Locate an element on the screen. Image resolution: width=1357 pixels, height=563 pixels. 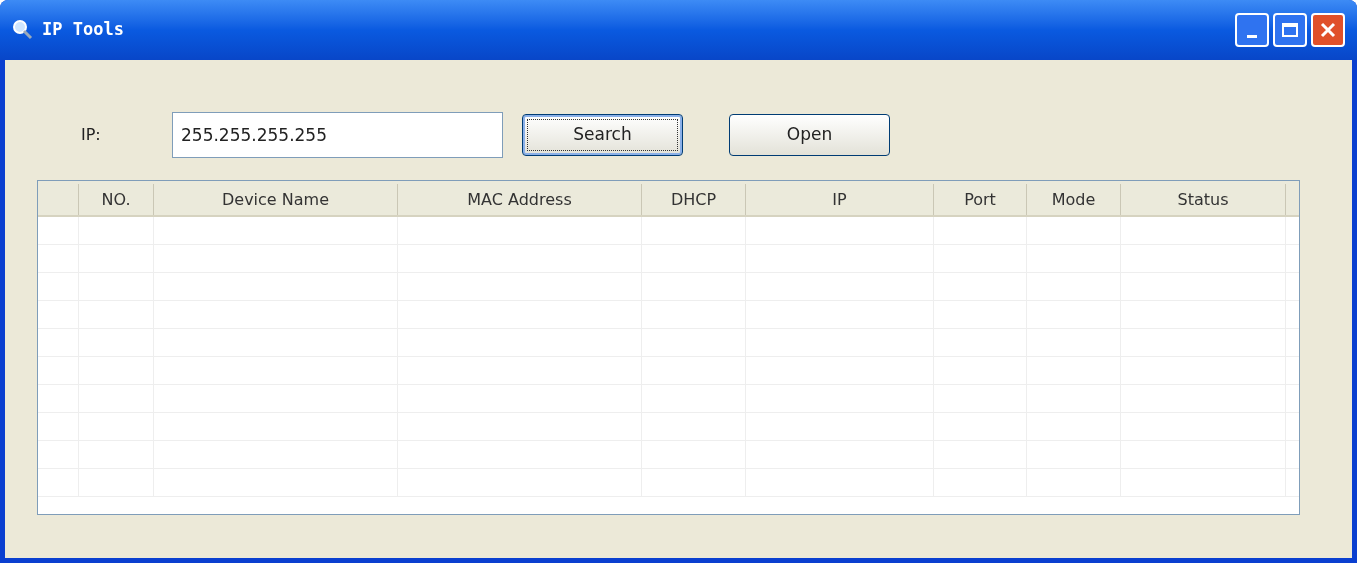
magnifier-icon is located at coordinates (23, 30).